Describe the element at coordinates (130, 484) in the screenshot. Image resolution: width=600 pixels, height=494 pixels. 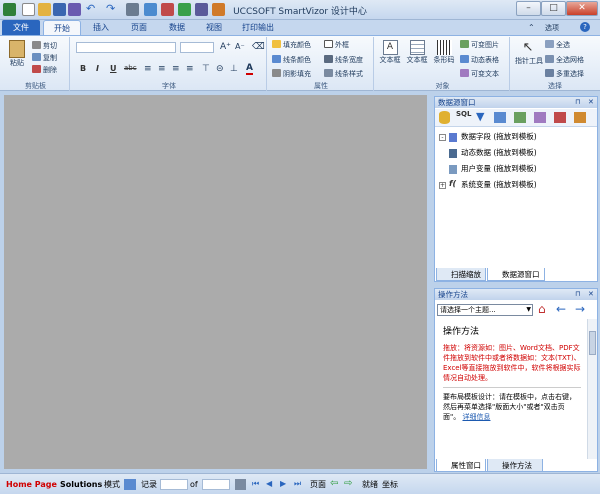
I see `mode-icon` at that location.